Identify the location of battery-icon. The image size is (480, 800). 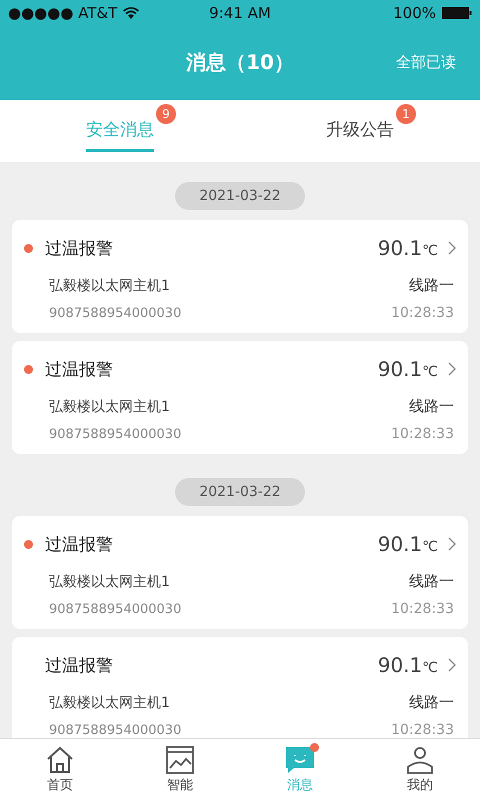
(457, 12).